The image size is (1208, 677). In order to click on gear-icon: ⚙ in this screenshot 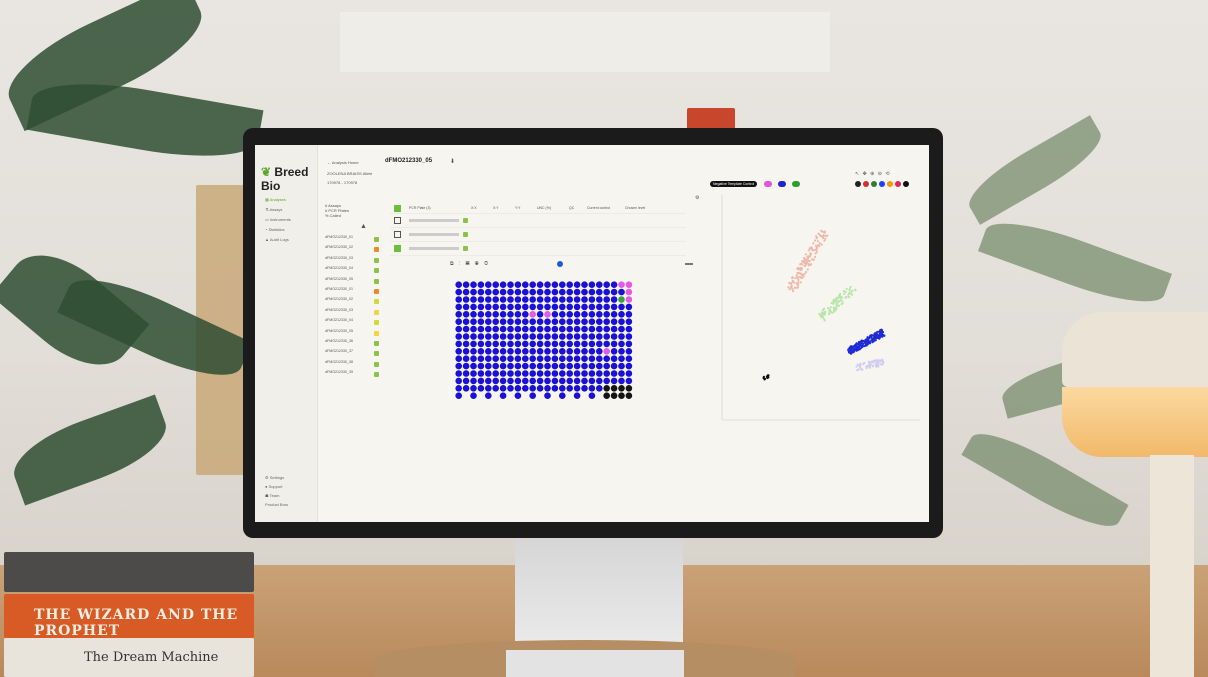, I will do `click(697, 198)`.